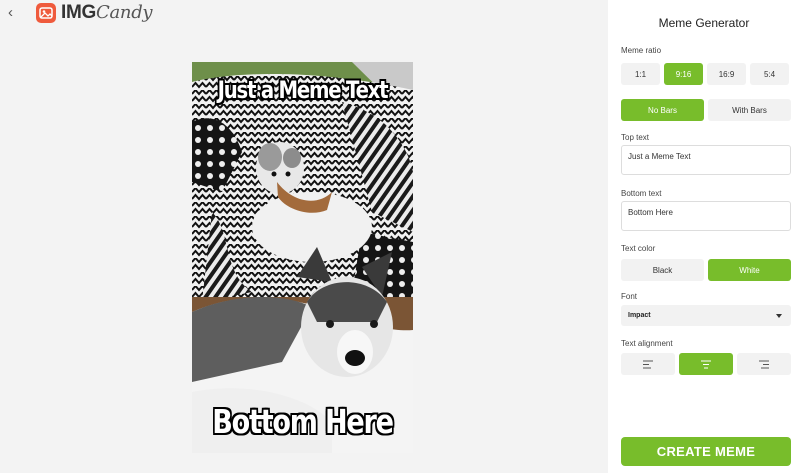 The width and height of the screenshot is (800, 473). I want to click on text-color-white-button: White, so click(749, 270).